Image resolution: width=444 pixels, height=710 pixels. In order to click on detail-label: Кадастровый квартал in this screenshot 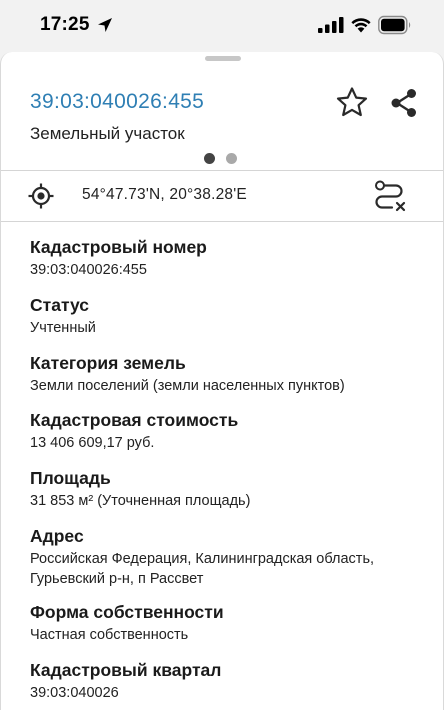, I will do `click(126, 670)`.